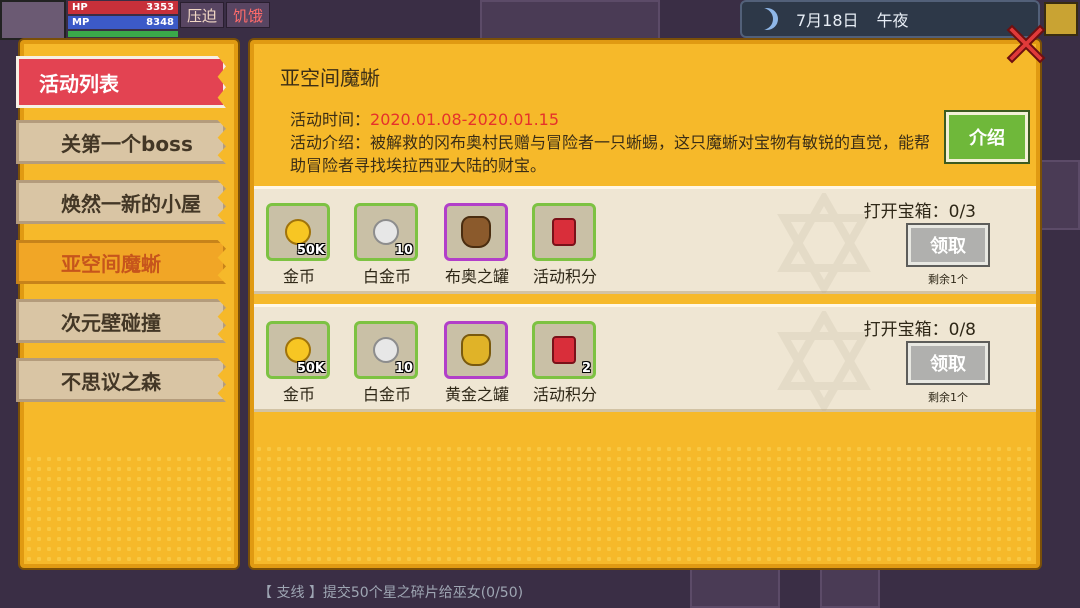  Describe the element at coordinates (160, 7) in the screenshot. I see `hp-value: 3353` at that location.